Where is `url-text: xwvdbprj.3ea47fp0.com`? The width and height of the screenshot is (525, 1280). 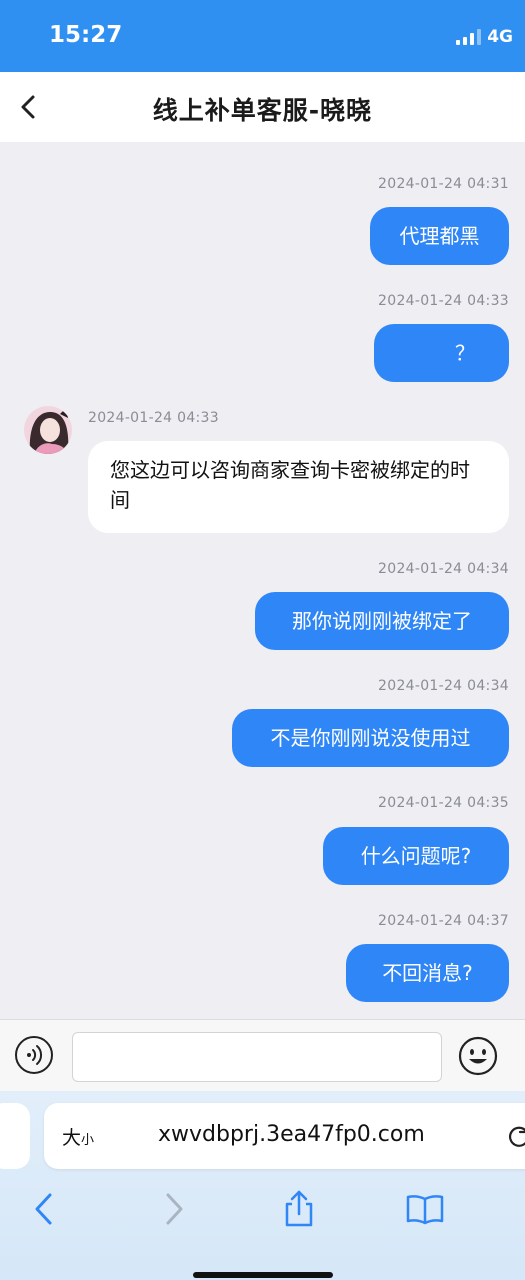
url-text: xwvdbprj.3ea47fp0.com is located at coordinates (291, 1134).